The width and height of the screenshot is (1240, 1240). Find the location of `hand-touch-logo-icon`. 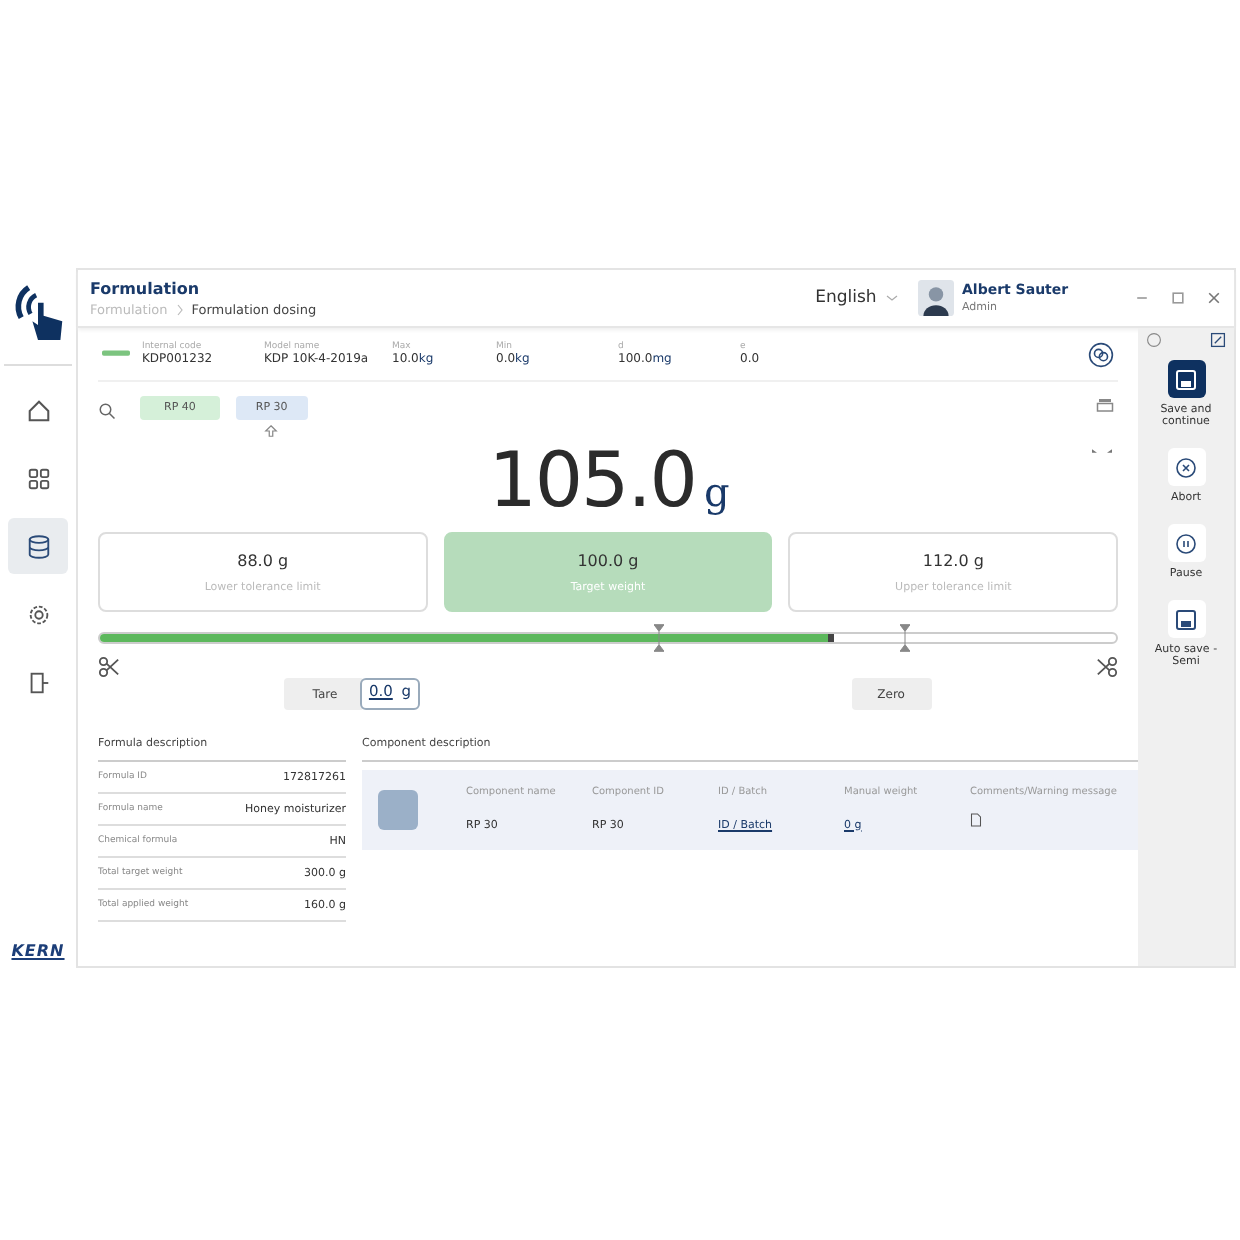

hand-touch-logo-icon is located at coordinates (38, 312).